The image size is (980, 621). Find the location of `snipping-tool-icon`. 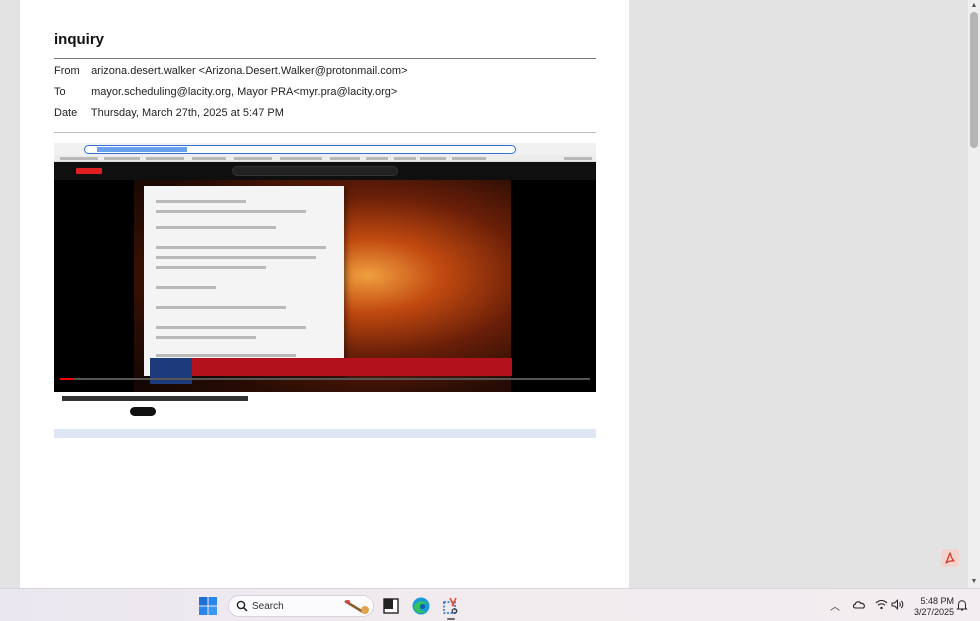

snipping-tool-icon is located at coordinates (451, 606).